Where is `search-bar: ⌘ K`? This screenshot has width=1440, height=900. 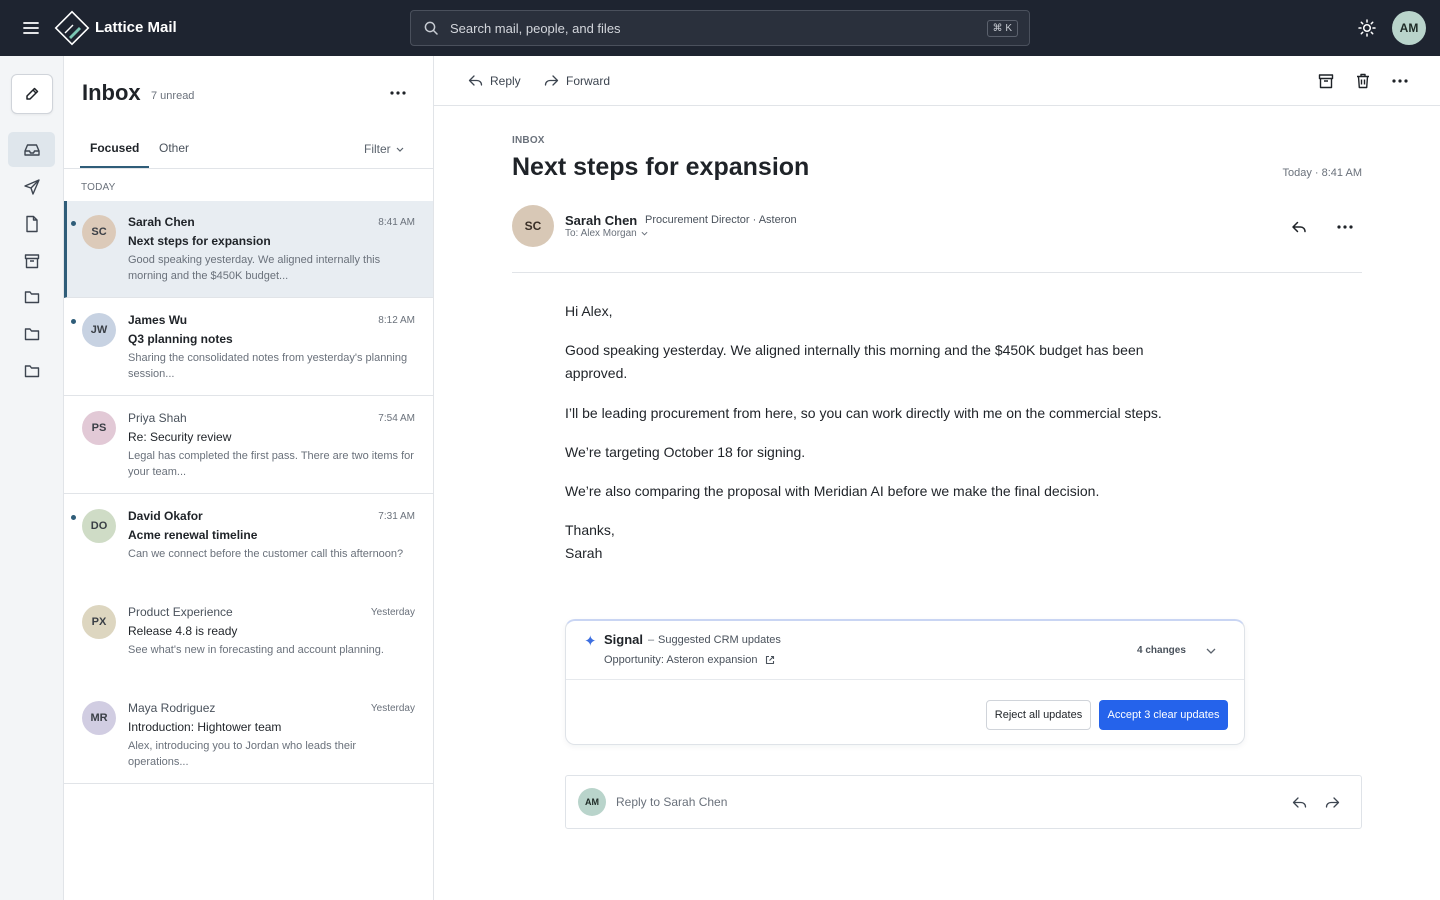 search-bar: ⌘ K is located at coordinates (720, 28).